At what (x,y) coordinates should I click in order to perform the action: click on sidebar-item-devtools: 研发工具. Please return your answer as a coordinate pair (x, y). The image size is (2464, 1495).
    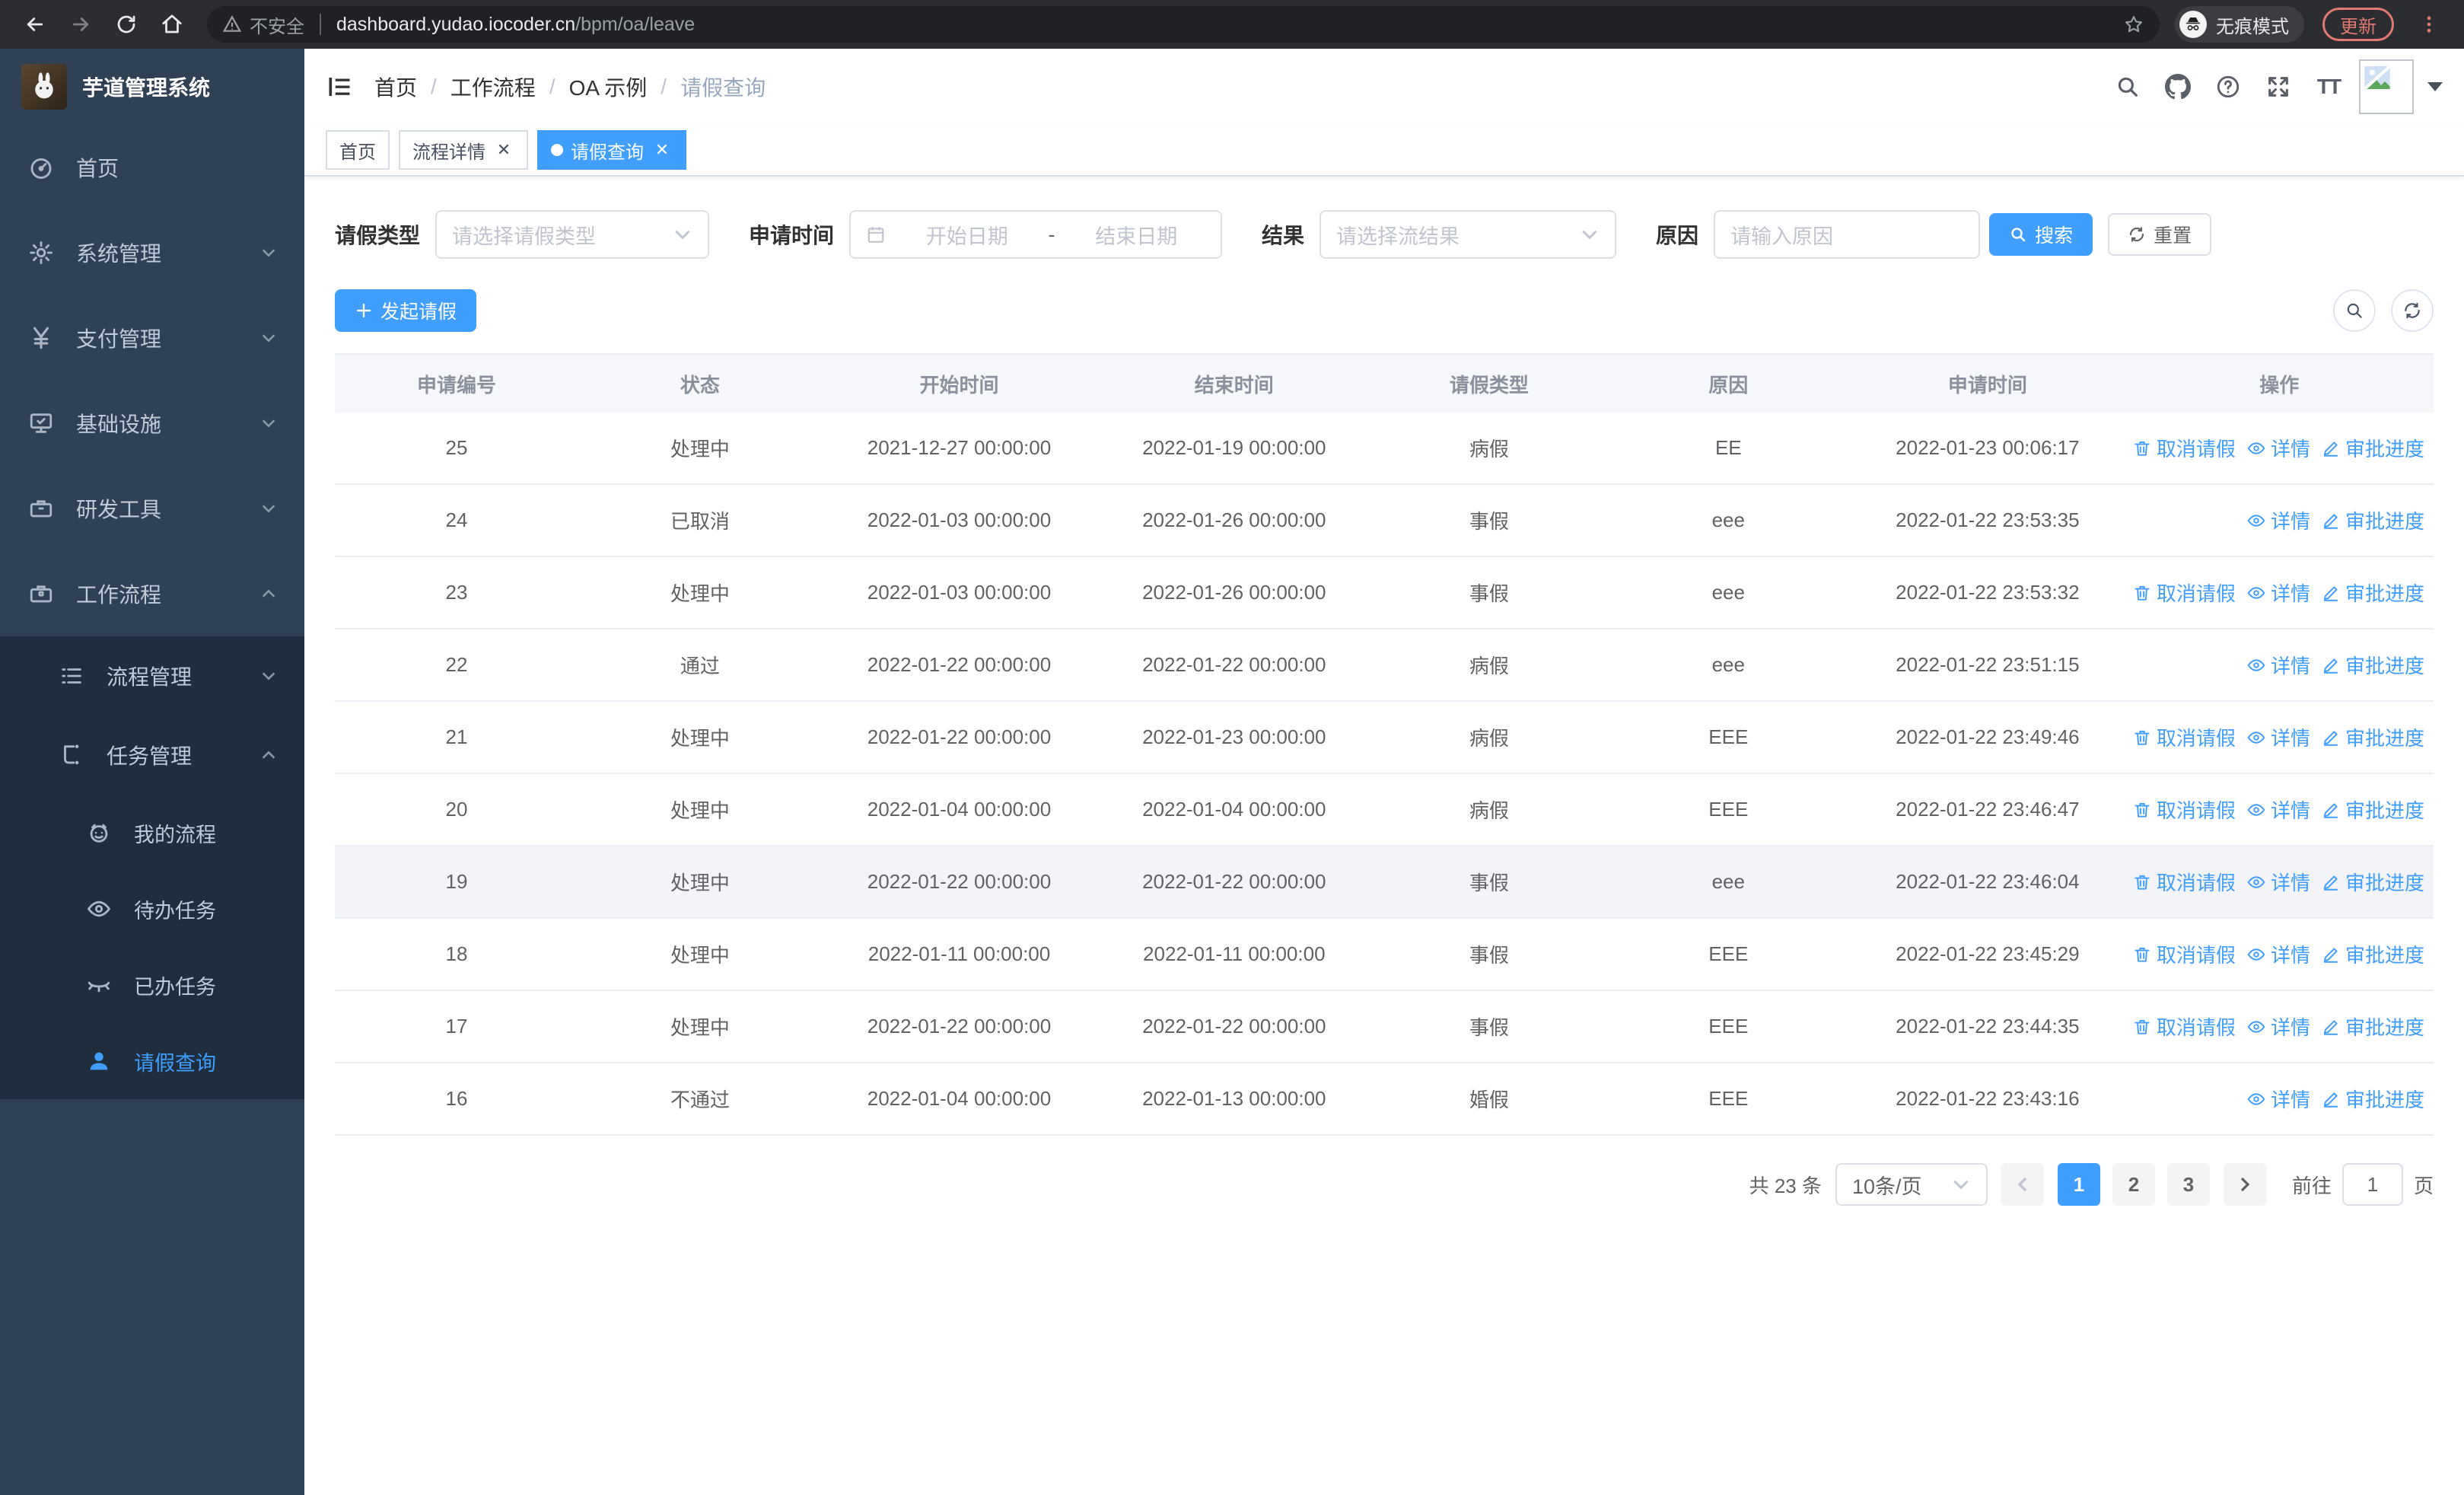
    Looking at the image, I should click on (152, 508).